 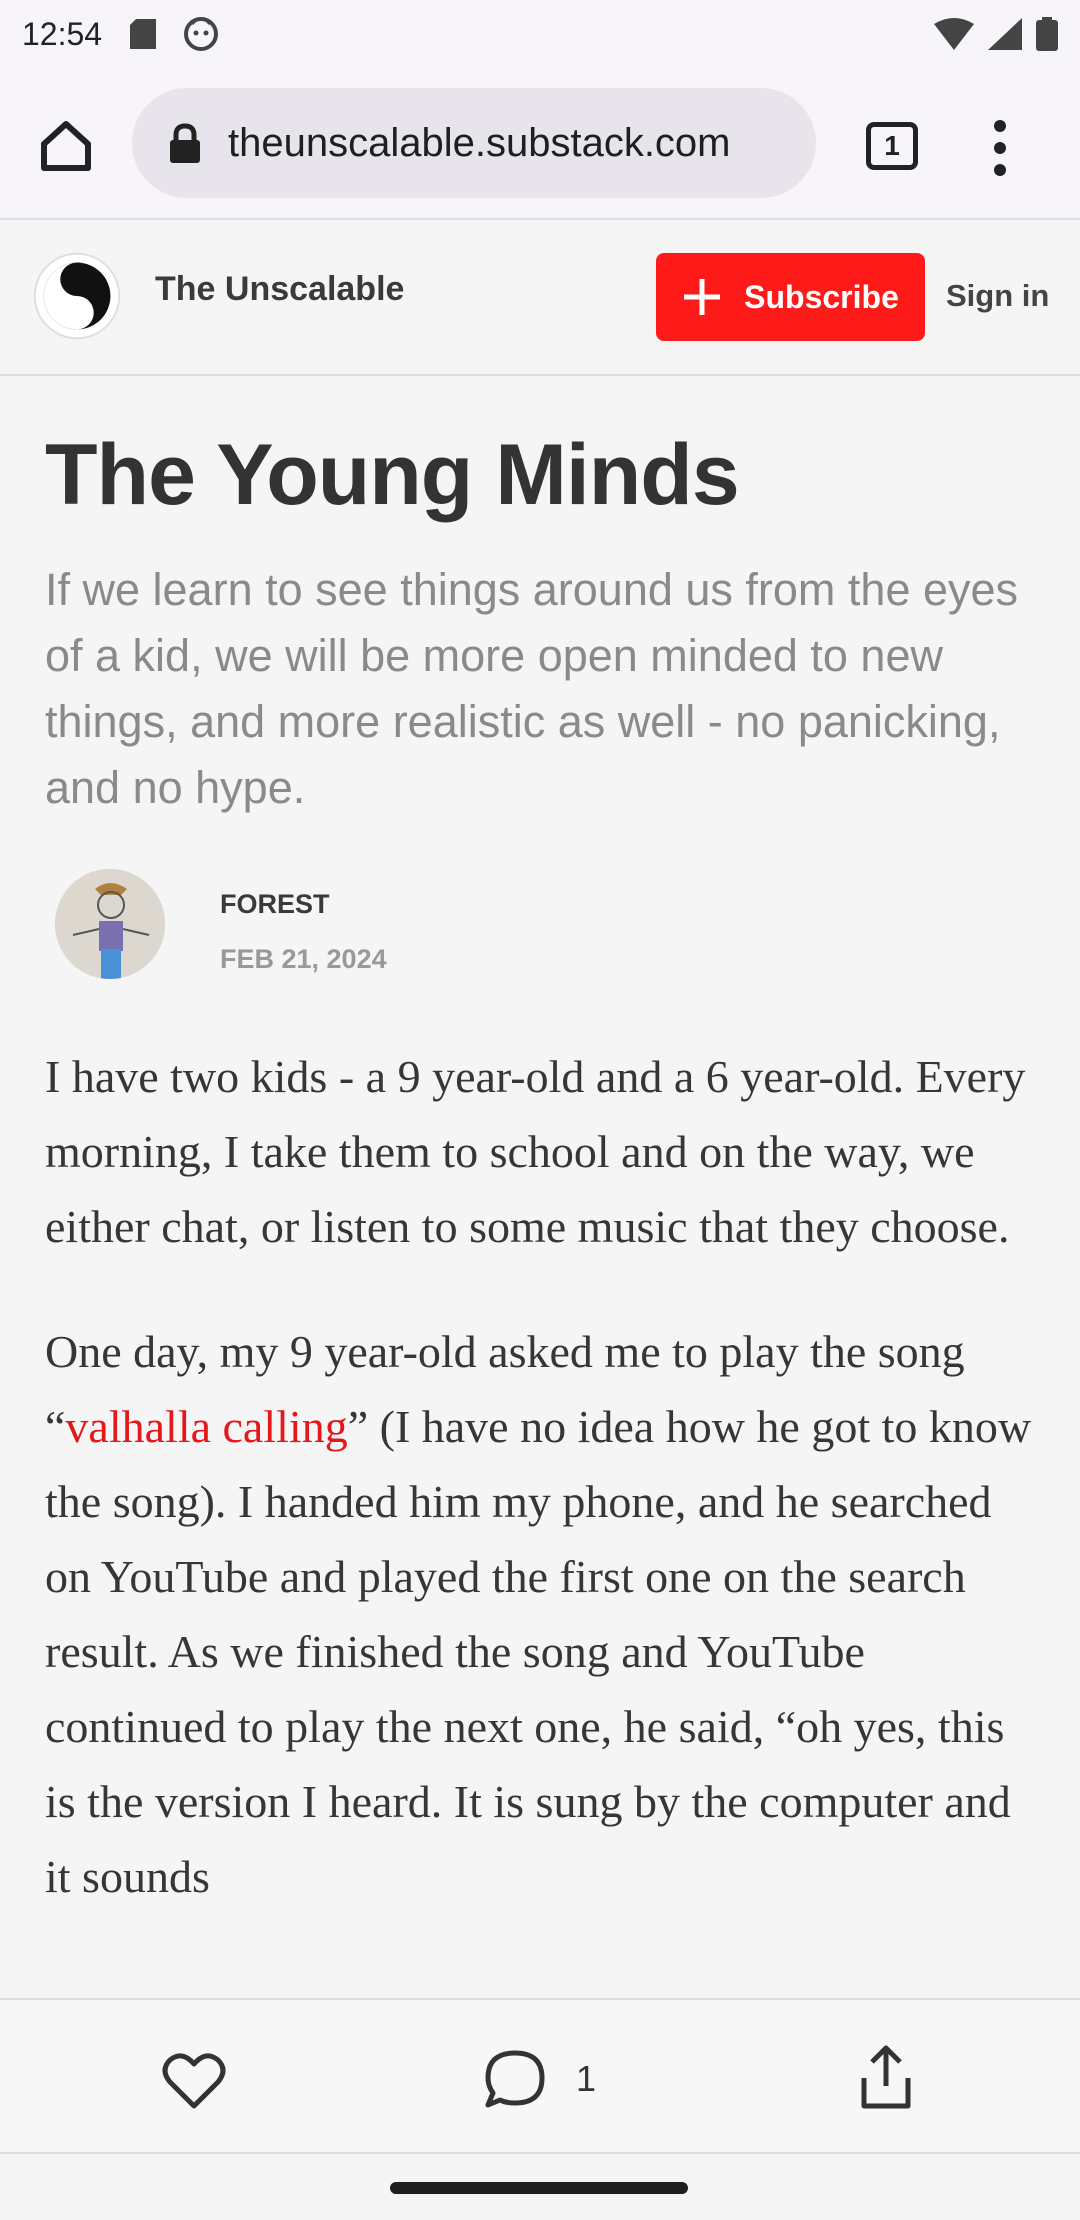 I want to click on browser-toolbar: theunscalable.substack.com 1, so click(x=540, y=144).